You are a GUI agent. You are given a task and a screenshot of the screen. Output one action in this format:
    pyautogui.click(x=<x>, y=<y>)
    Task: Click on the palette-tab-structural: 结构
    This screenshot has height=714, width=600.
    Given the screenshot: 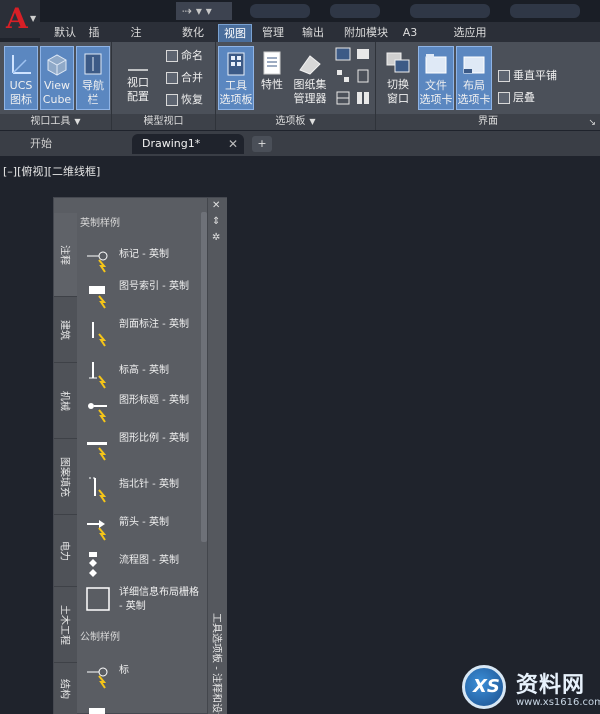 What is the action you would take?
    pyautogui.click(x=65, y=688)
    